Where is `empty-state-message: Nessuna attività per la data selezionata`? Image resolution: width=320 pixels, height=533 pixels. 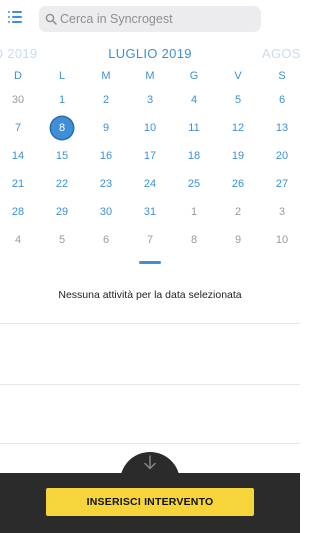
empty-state-message: Nessuna attività per la data selezionata is located at coordinates (150, 295).